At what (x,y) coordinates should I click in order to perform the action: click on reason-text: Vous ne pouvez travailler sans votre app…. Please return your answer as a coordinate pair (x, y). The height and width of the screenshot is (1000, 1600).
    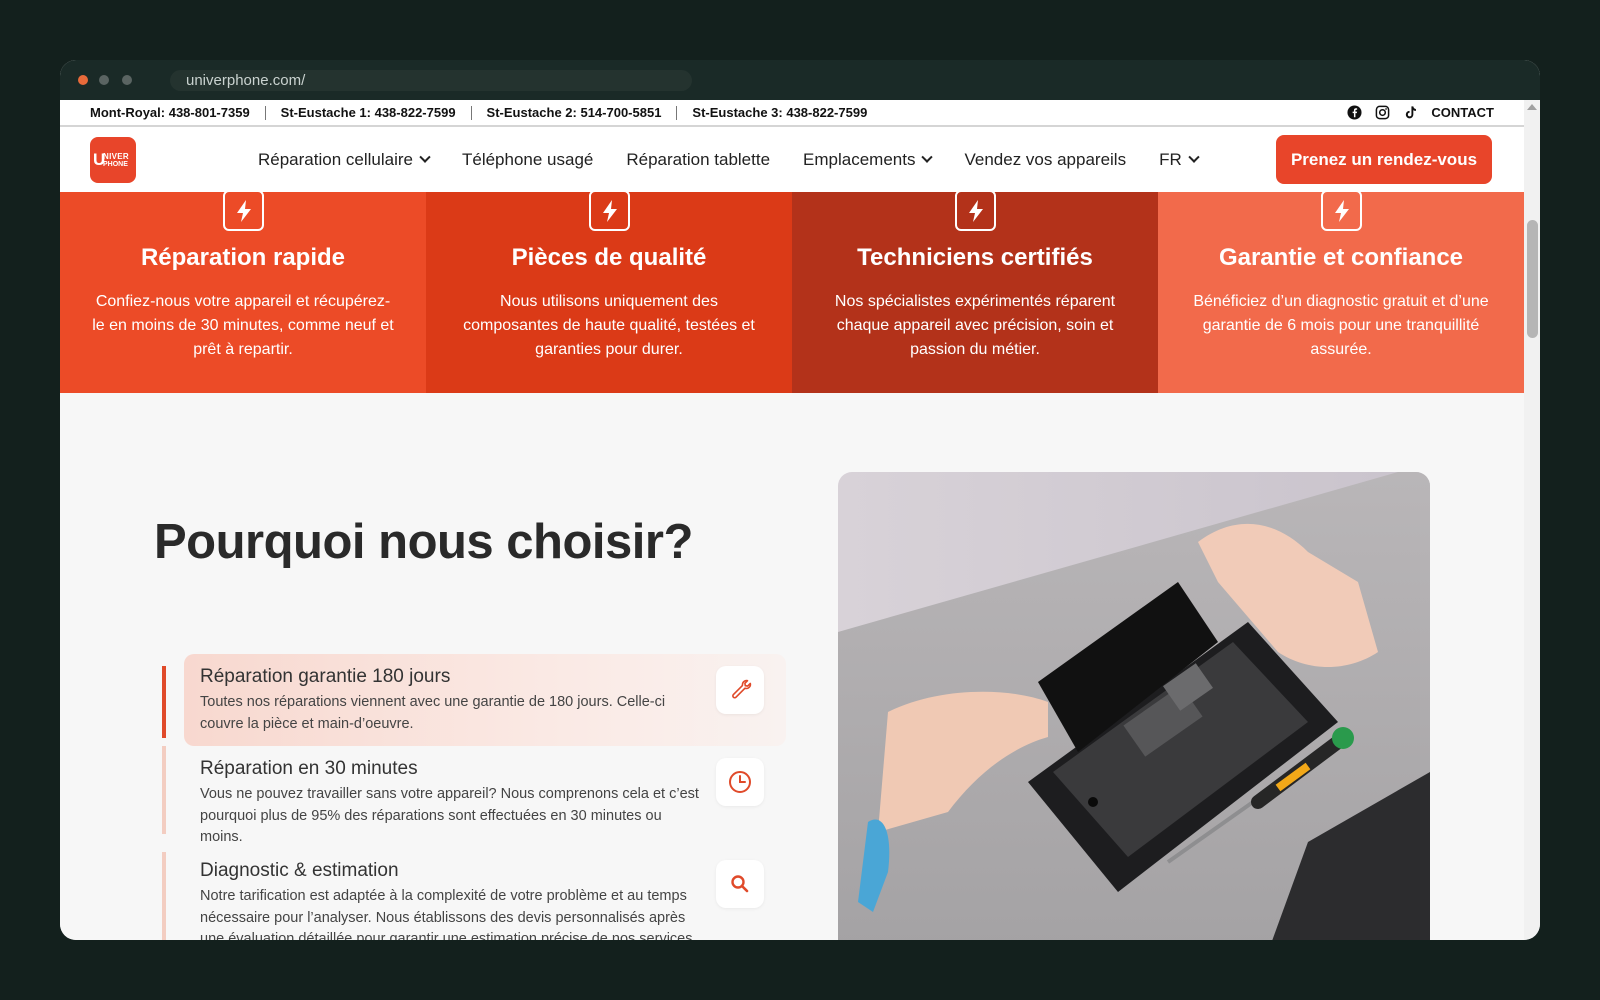
    Looking at the image, I should click on (449, 815).